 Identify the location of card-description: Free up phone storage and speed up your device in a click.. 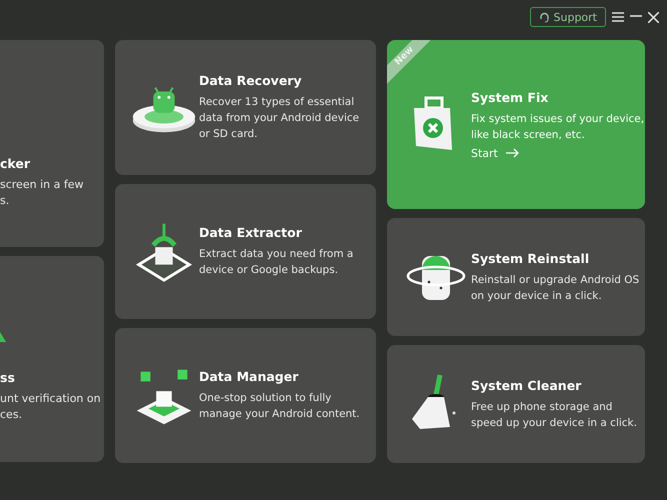
(554, 415).